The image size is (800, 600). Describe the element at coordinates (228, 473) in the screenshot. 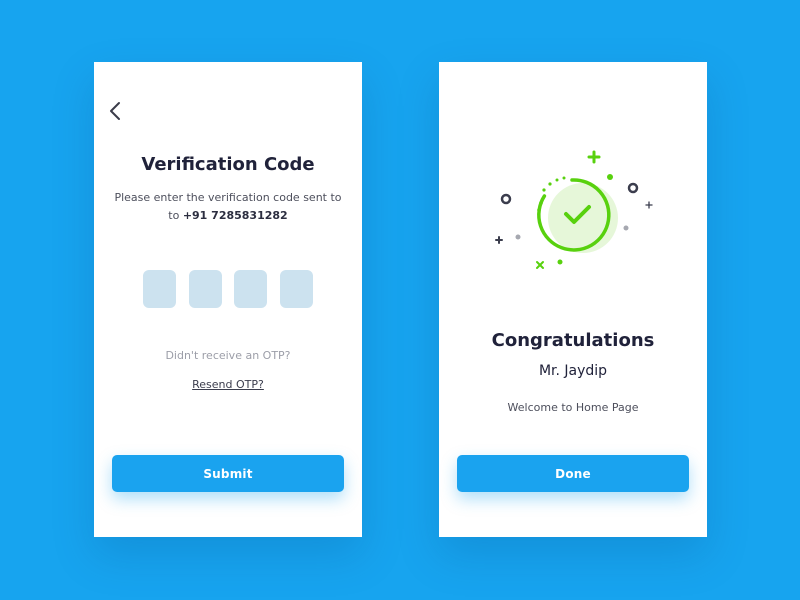

I see `submit-button: Submit` at that location.